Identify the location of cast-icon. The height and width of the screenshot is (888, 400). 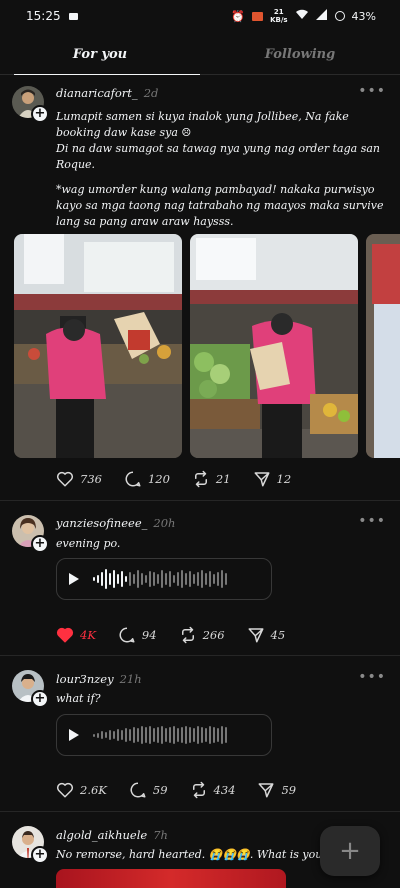
(258, 16).